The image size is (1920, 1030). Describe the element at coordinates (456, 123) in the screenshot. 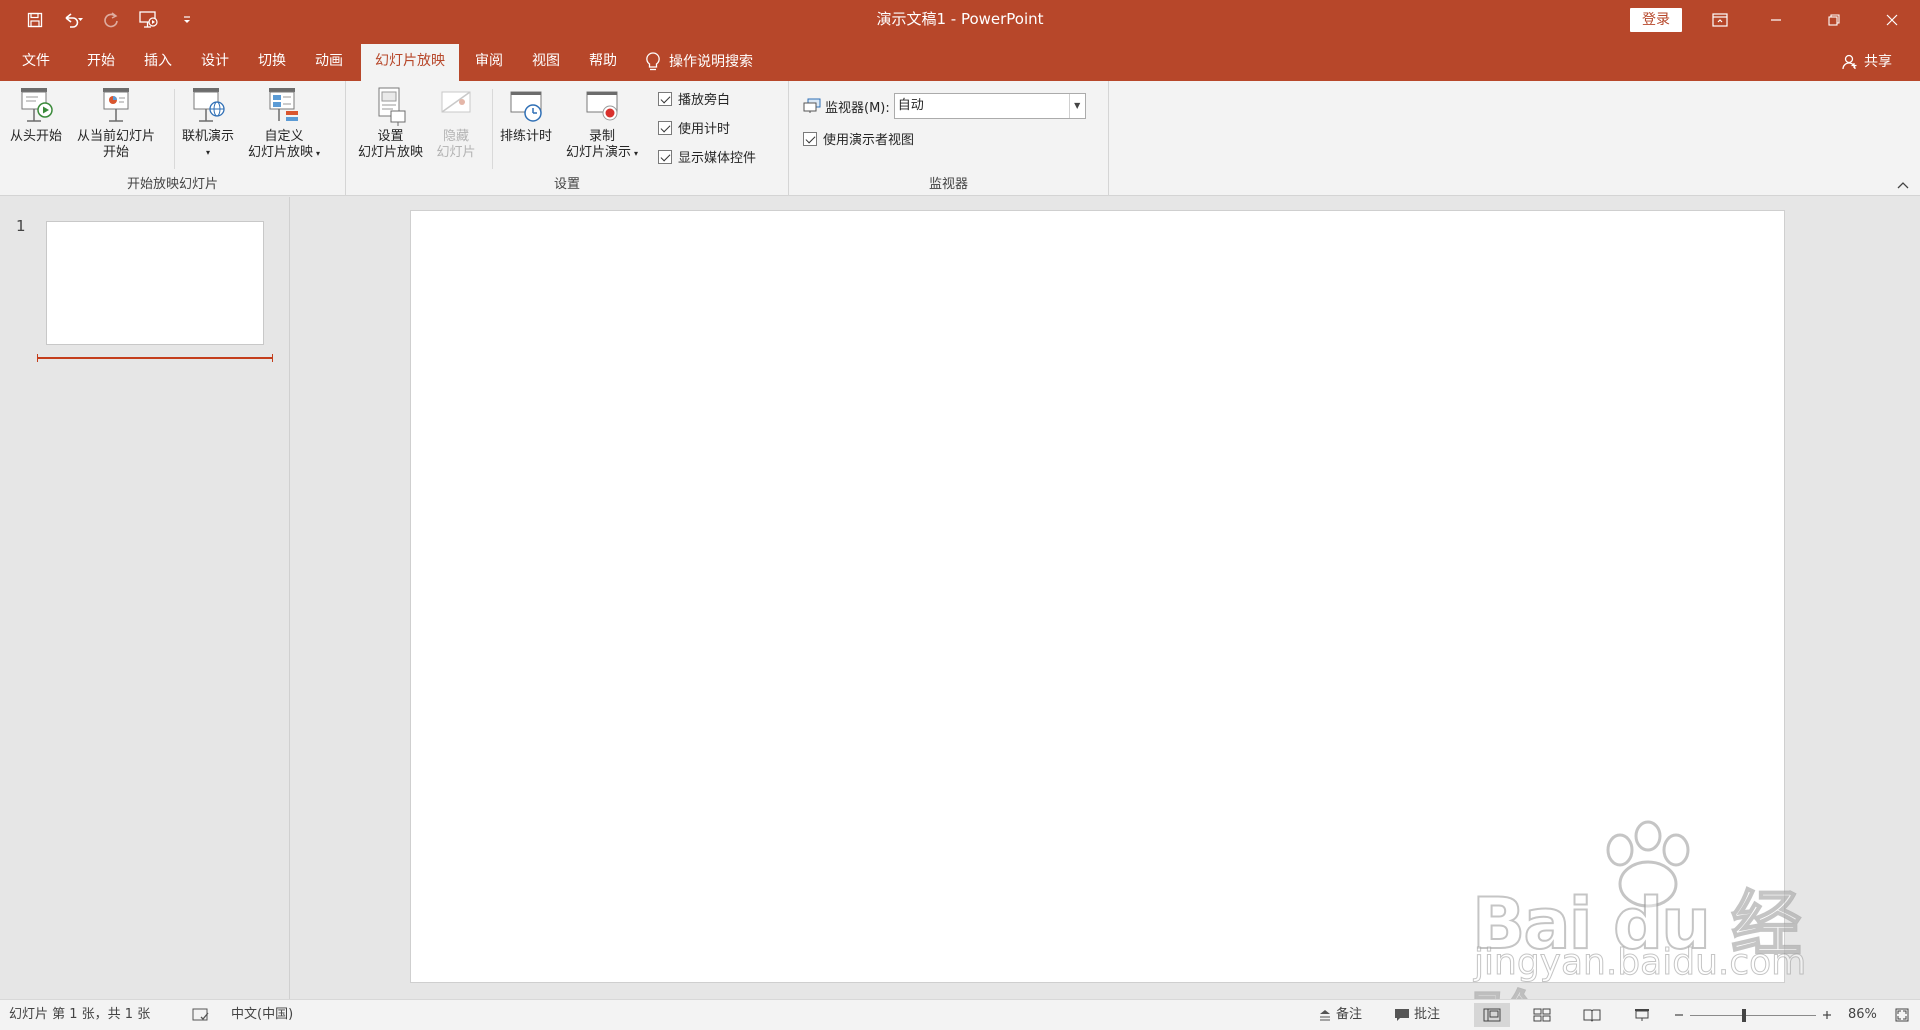

I see `hide-slide-button: 隐藏 幻灯片` at that location.